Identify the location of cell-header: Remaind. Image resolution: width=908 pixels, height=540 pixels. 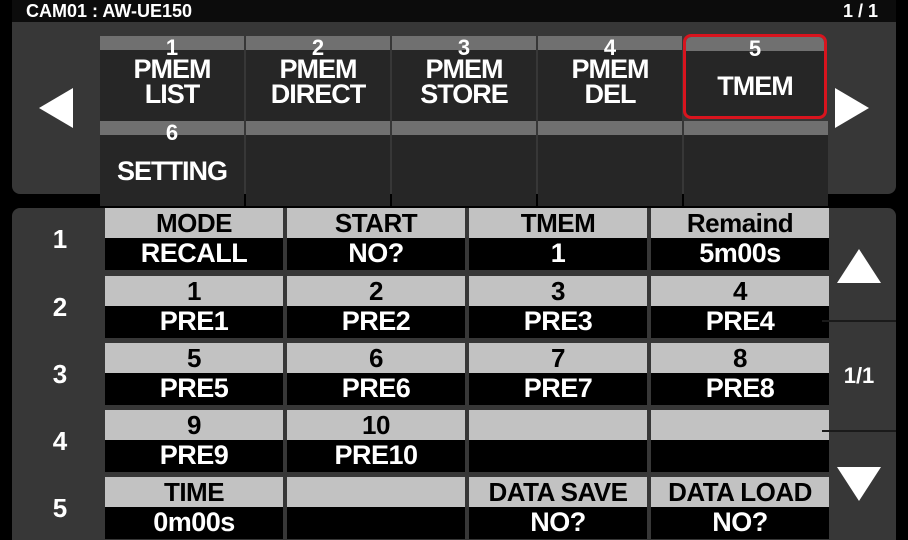
(740, 223).